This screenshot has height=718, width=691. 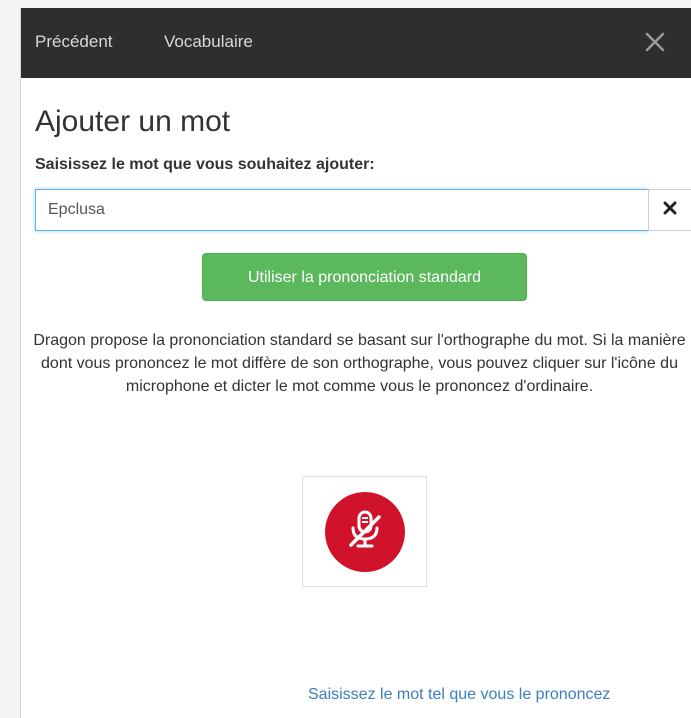 I want to click on top-navigation-bar: Précédent Vocabulaire, so click(x=356, y=43).